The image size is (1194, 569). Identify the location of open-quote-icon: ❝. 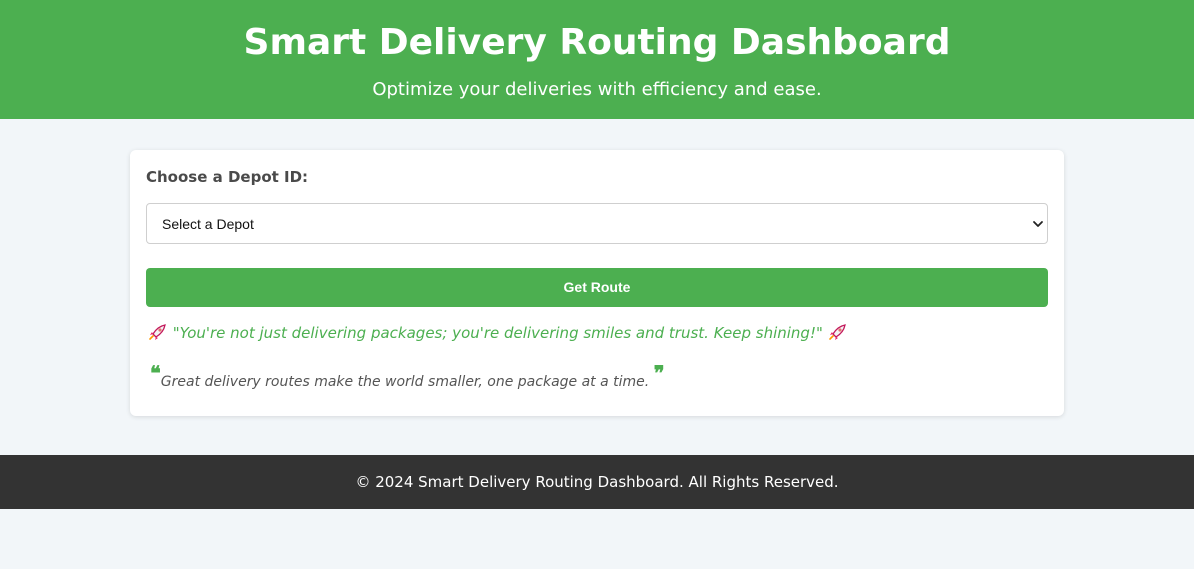
(155, 373).